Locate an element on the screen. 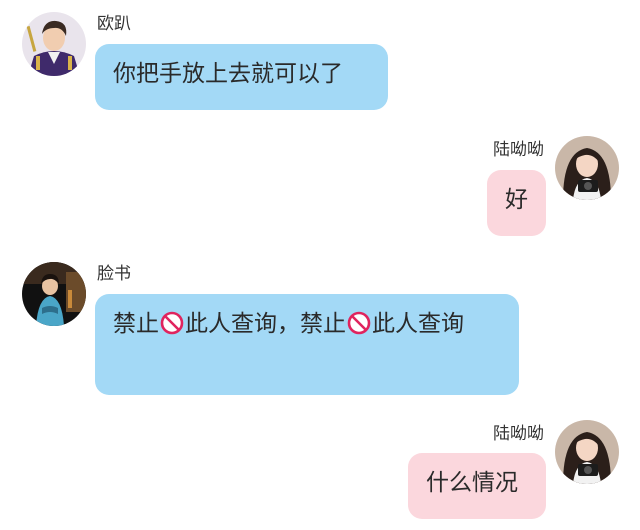 Image resolution: width=640 pixels, height=530 pixels. message-bubble: 你把手放上去就可以了 is located at coordinates (241, 77).